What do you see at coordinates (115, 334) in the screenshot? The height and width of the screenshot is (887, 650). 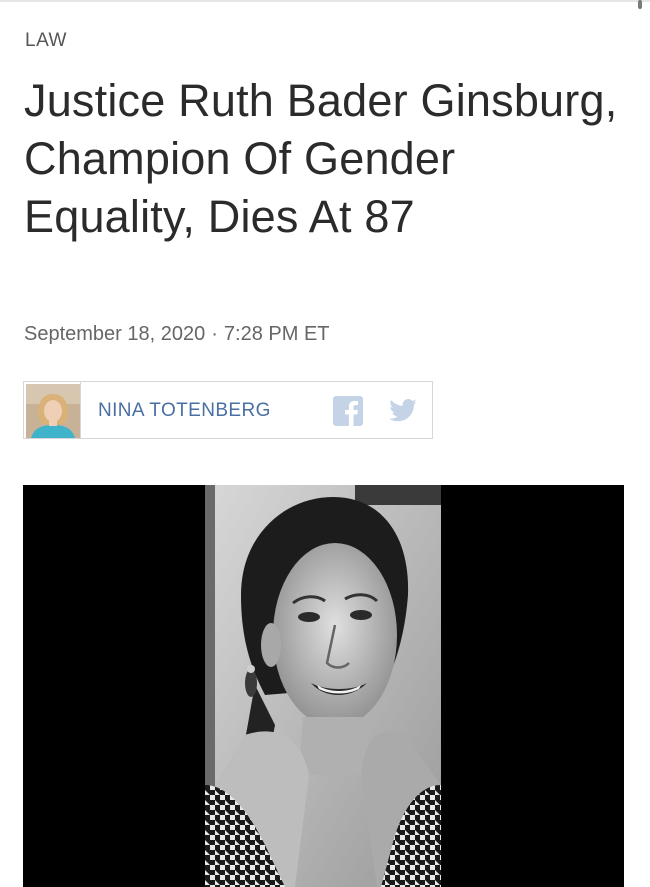 I see `publish-date: September 18, 2020` at bounding box center [115, 334].